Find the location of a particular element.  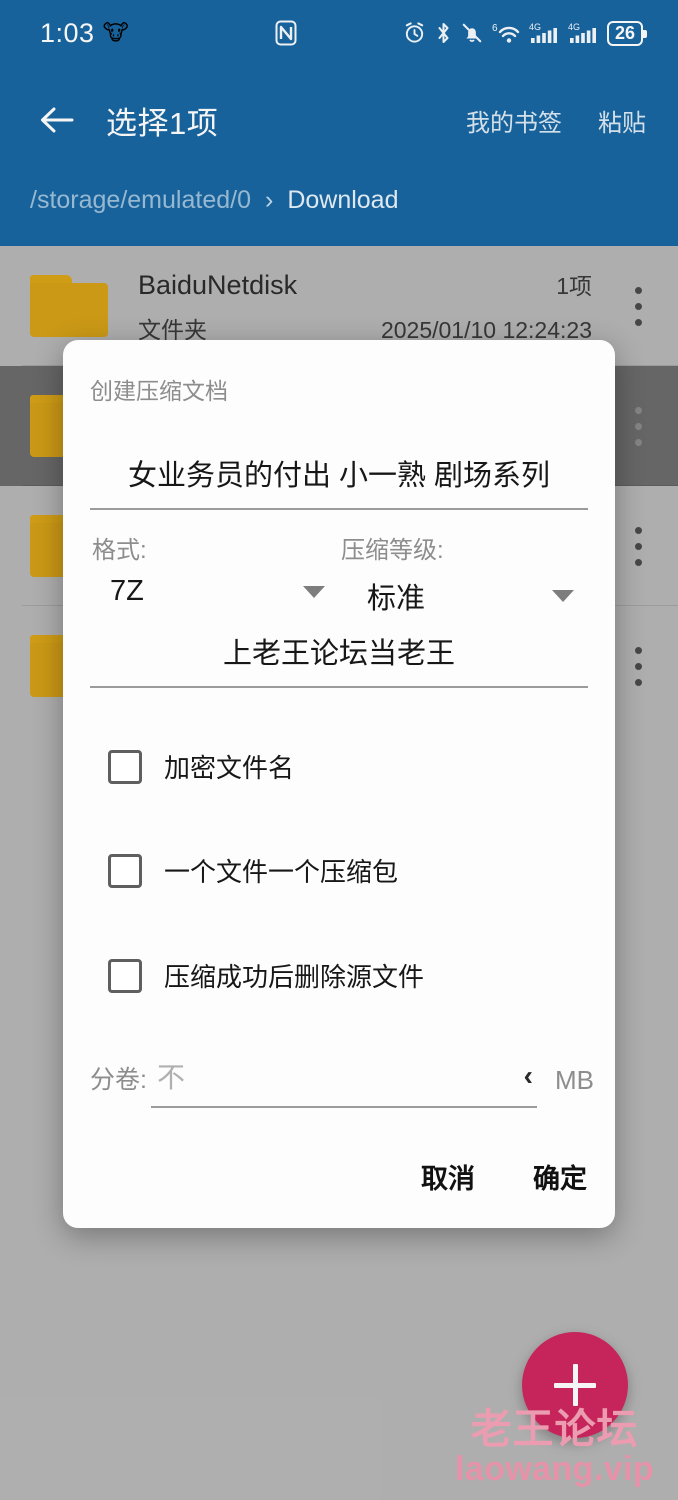

encrypt-filenames-checkbox: 加密文件名 is located at coordinates (201, 766).